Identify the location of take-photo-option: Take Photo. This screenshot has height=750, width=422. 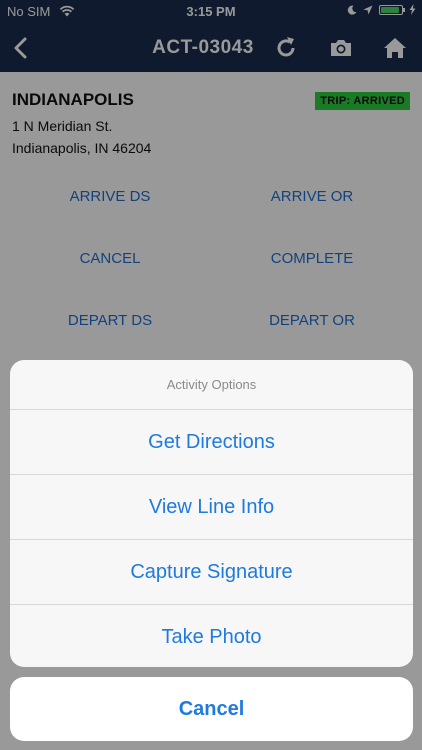
(211, 636).